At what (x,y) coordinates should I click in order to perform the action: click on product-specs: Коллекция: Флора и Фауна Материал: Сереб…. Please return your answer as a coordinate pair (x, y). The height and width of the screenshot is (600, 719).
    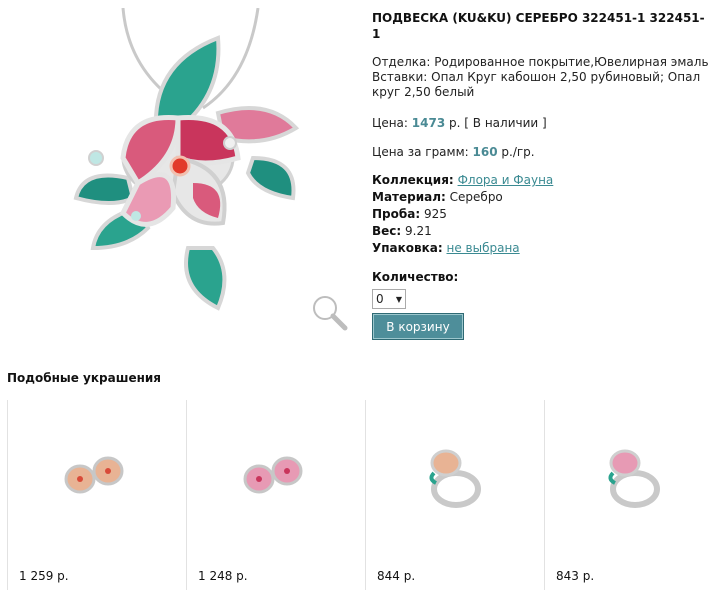
    Looking at the image, I should click on (542, 214).